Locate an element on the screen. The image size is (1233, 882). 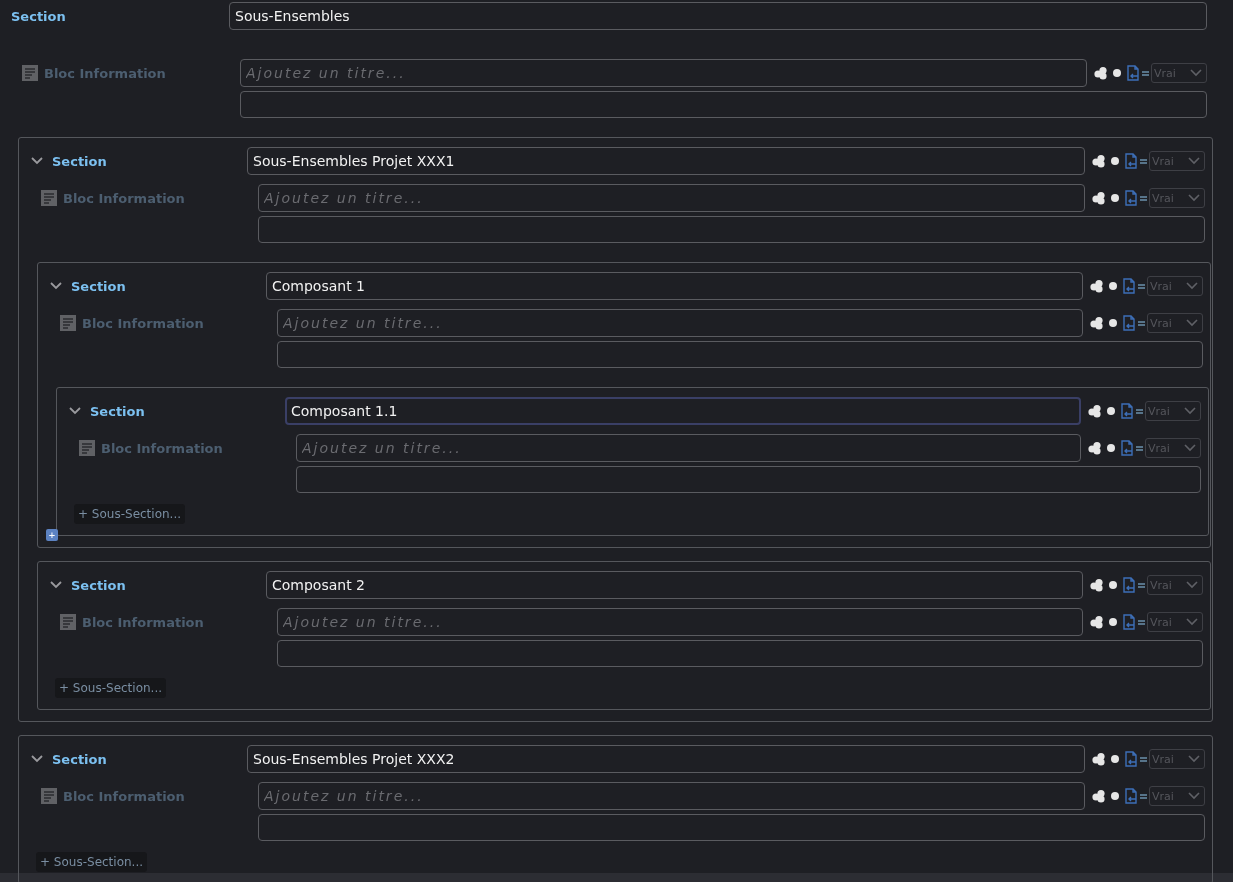
title-field: Composant 1.1 is located at coordinates (683, 411).